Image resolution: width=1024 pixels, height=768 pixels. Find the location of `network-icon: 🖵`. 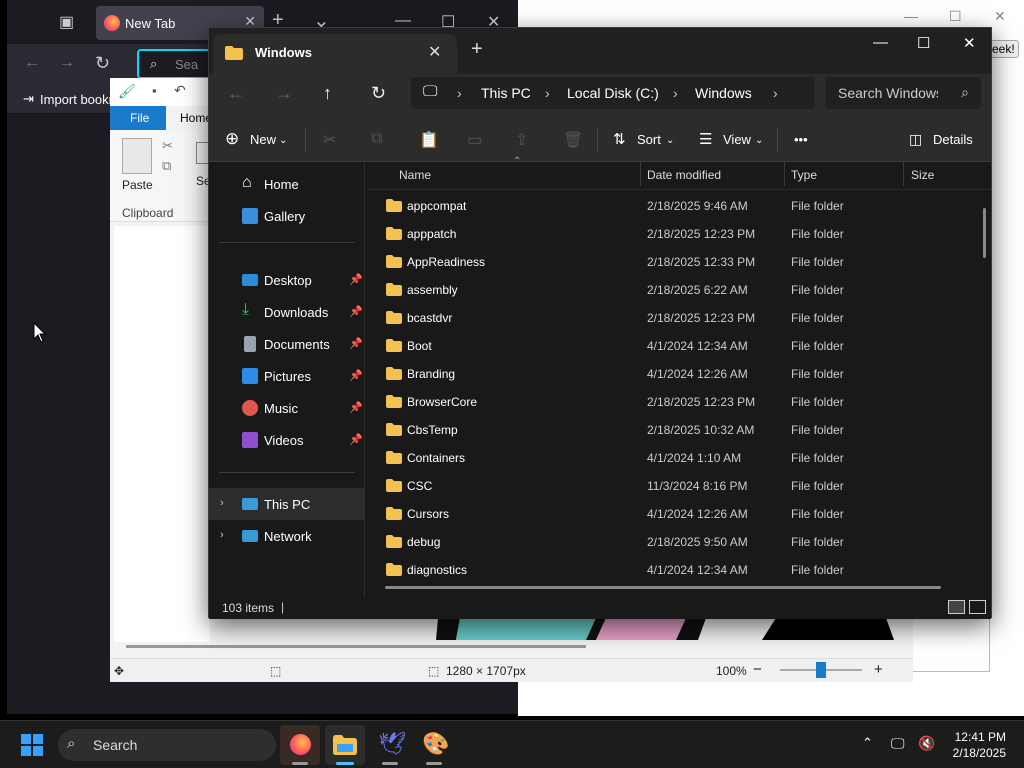

network-icon: 🖵 is located at coordinates (898, 743).